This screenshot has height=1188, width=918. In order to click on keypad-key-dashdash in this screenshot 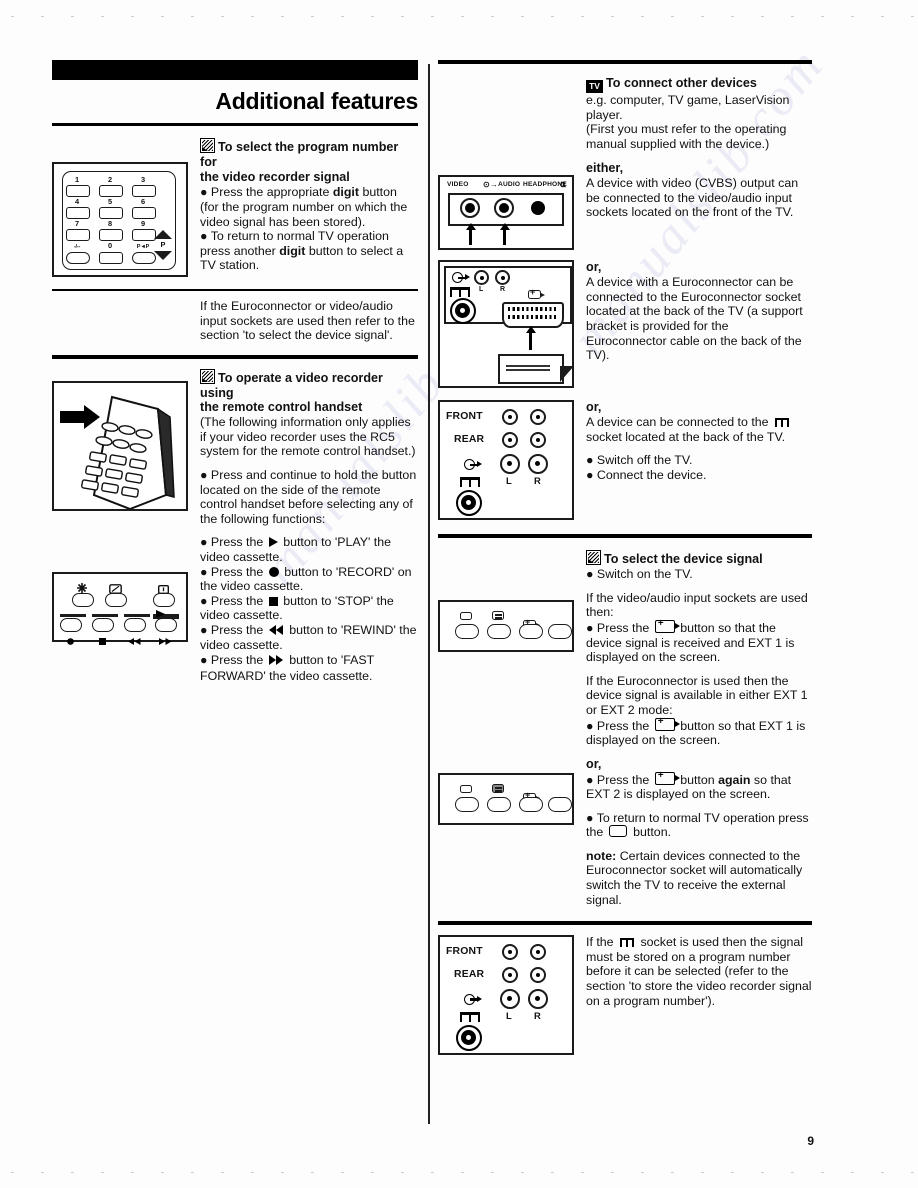, I will do `click(78, 258)`.